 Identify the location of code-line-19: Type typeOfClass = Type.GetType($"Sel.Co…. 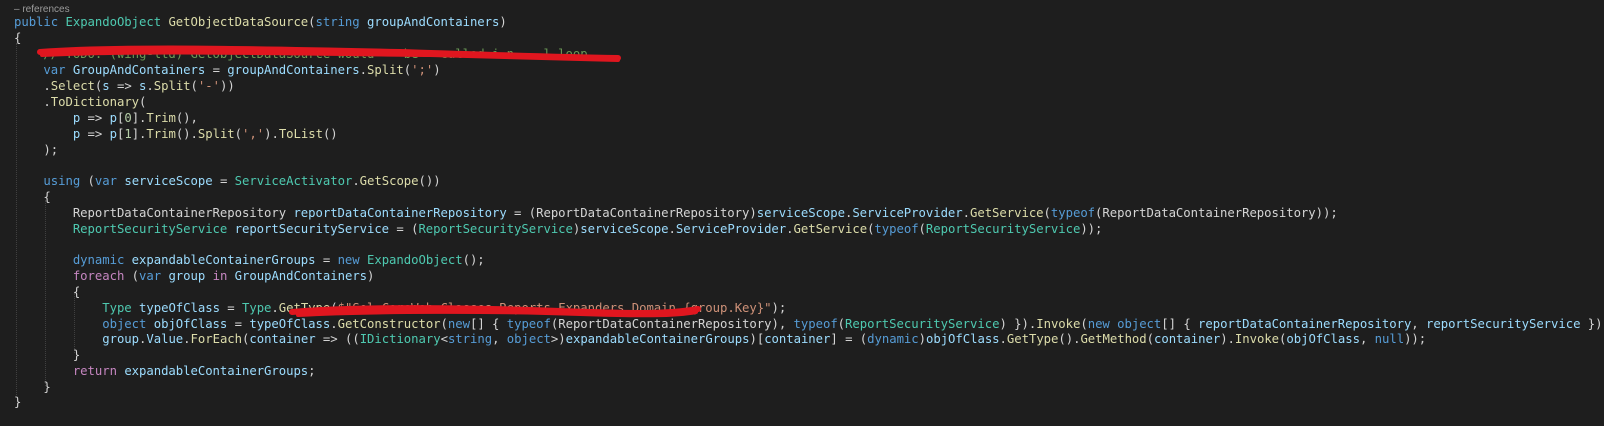
(400, 308).